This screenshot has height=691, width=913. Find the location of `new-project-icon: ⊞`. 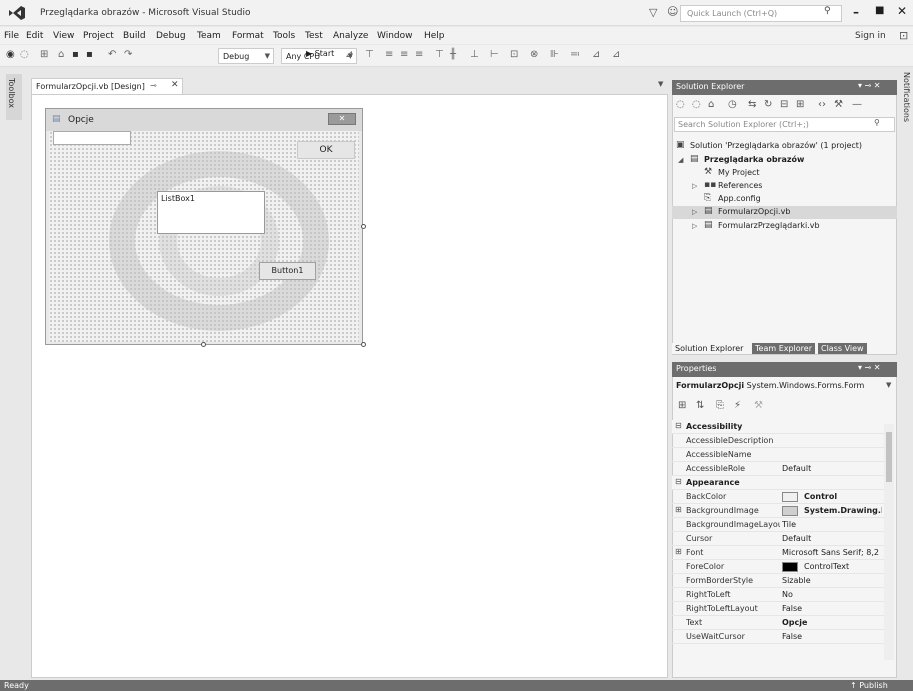

new-project-icon: ⊞ is located at coordinates (44, 54).